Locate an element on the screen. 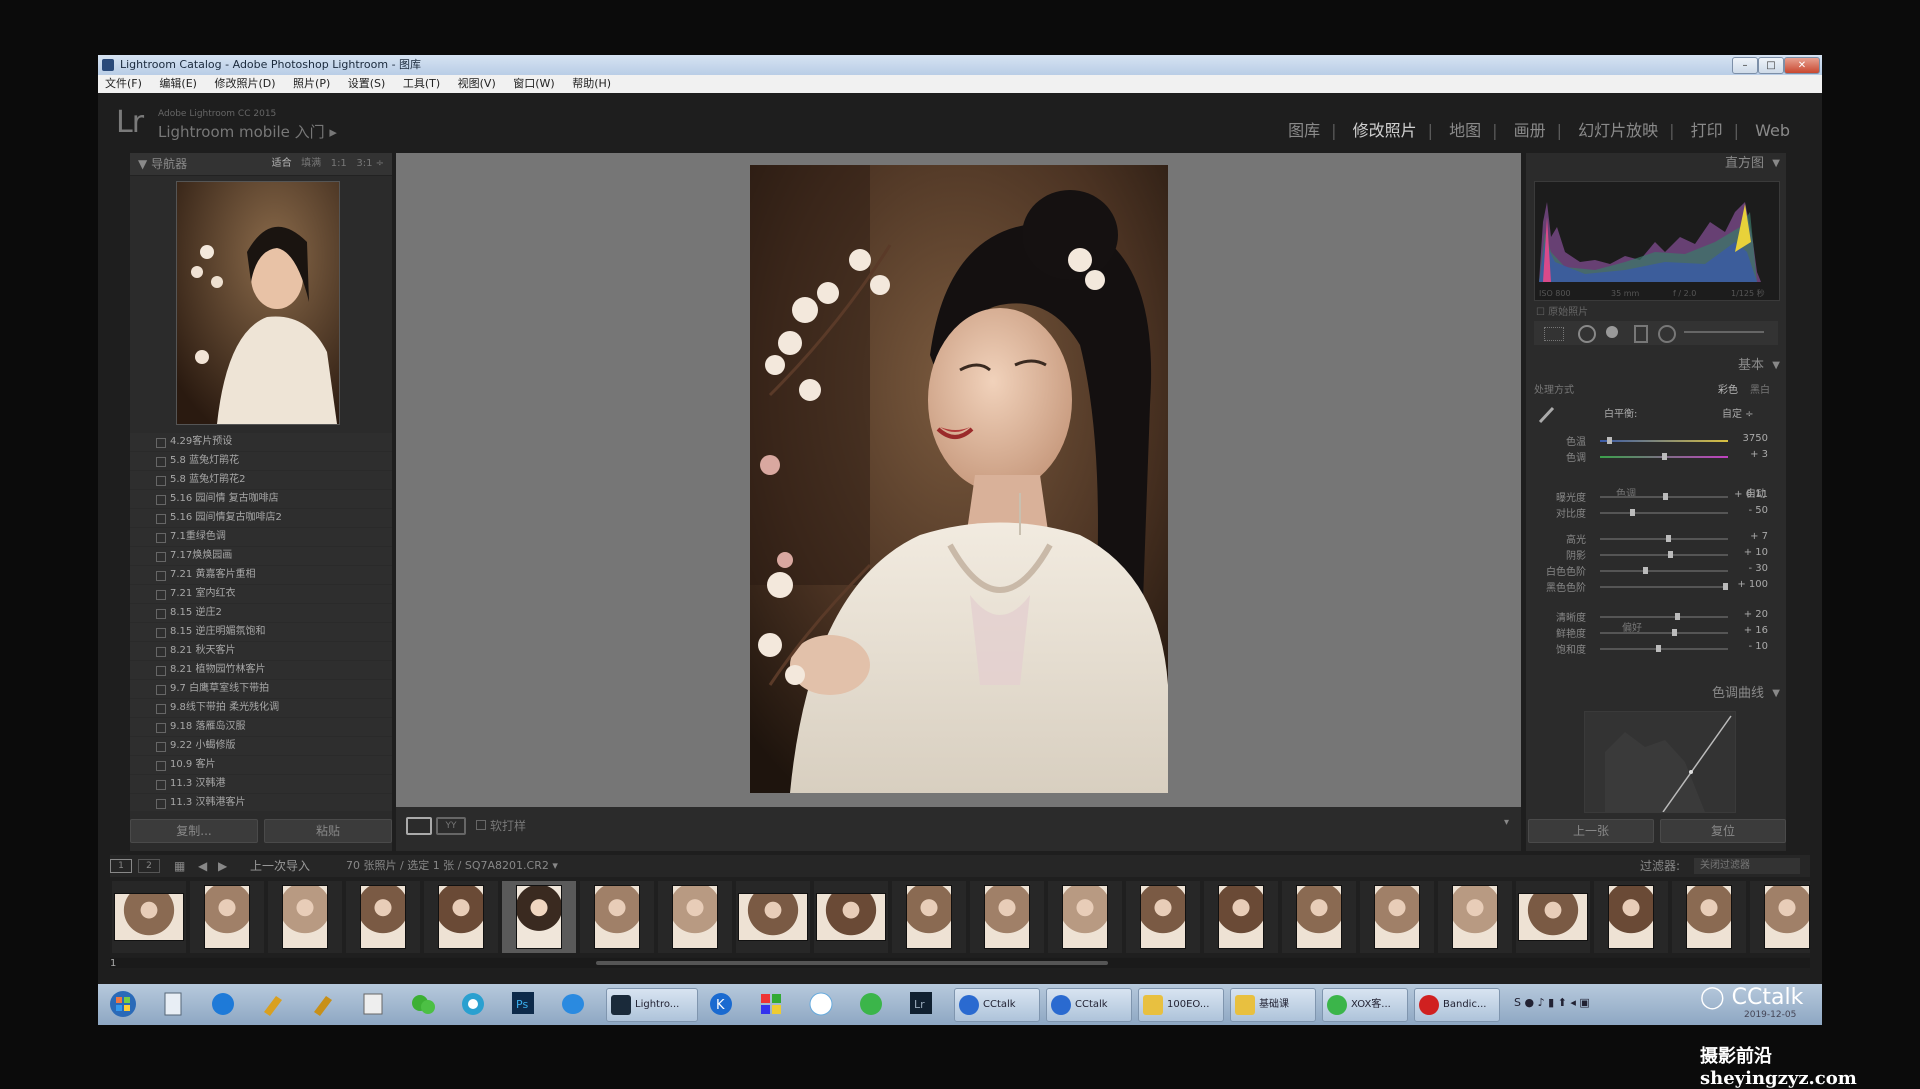 Image resolution: width=1920 pixels, height=1089 pixels. crop-icon is located at coordinates (1554, 334).